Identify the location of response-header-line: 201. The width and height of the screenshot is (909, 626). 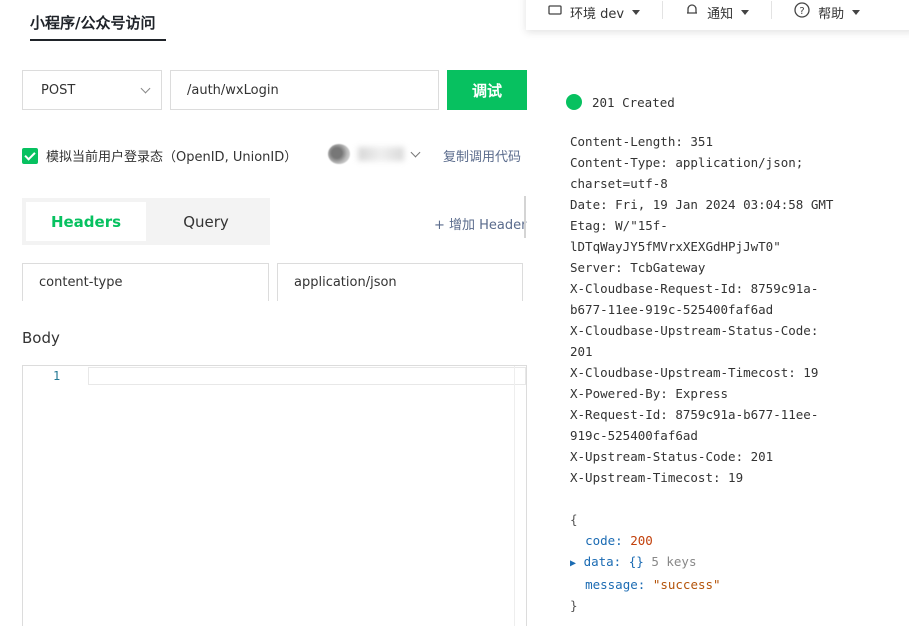
(581, 351).